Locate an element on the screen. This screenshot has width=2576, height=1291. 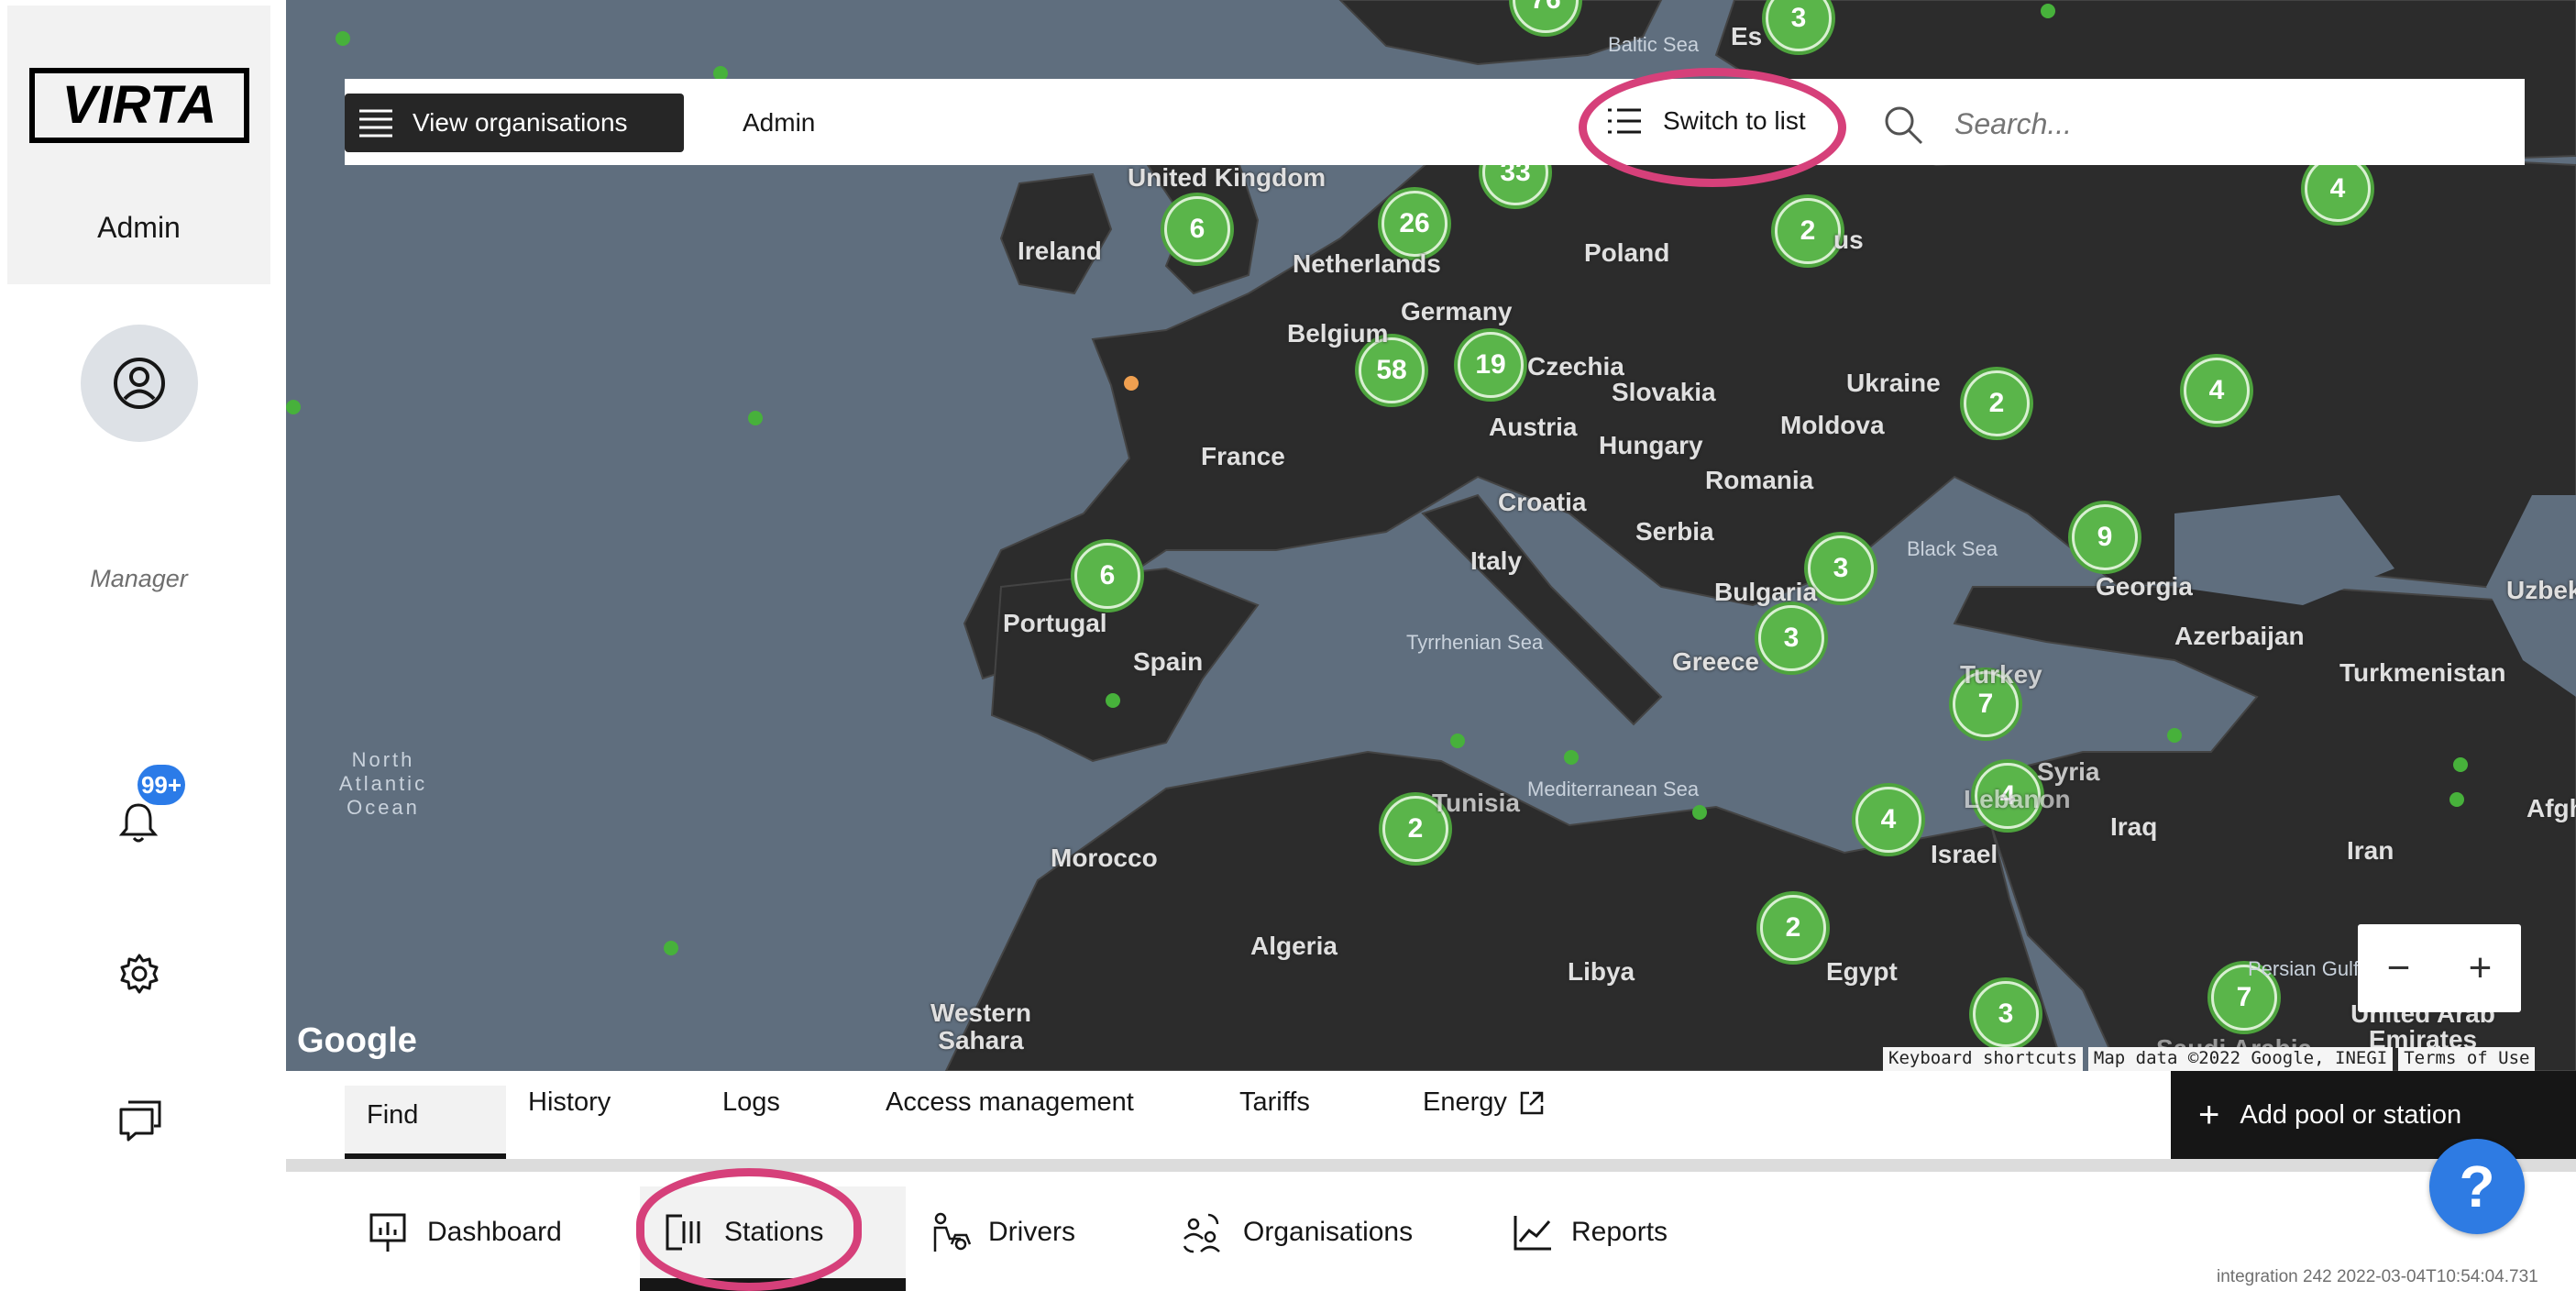
tab-energy: Energy is located at coordinates (1485, 1102).